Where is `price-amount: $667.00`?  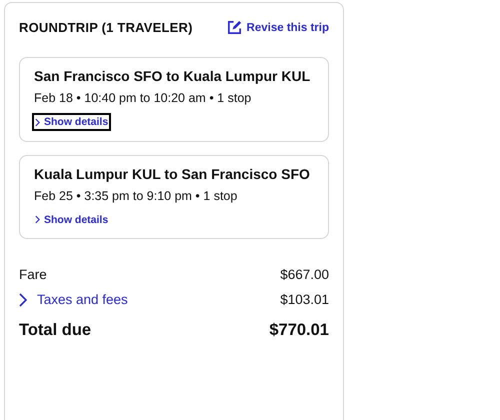 price-amount: $667.00 is located at coordinates (304, 274).